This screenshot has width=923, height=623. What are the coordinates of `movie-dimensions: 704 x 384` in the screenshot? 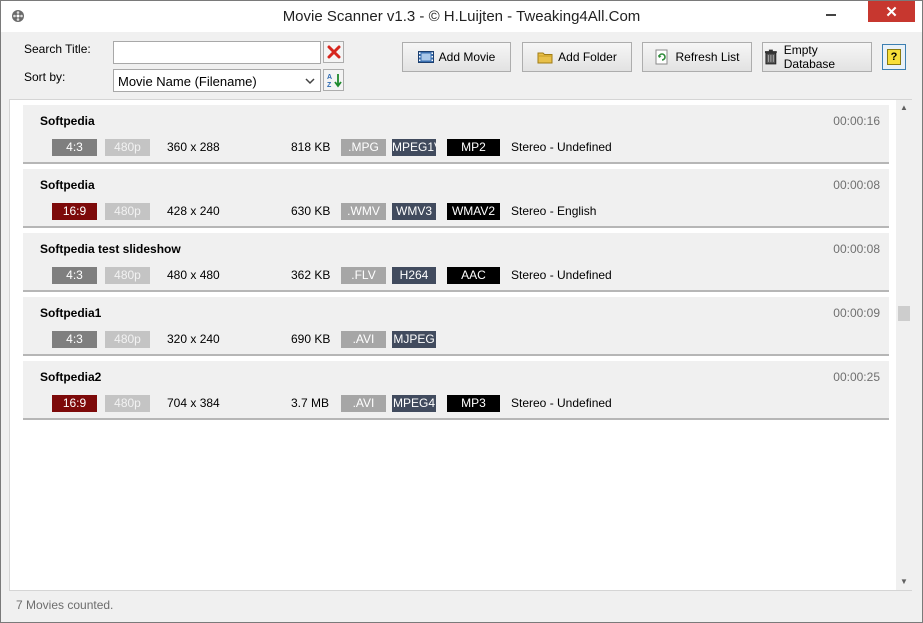 It's located at (193, 403).